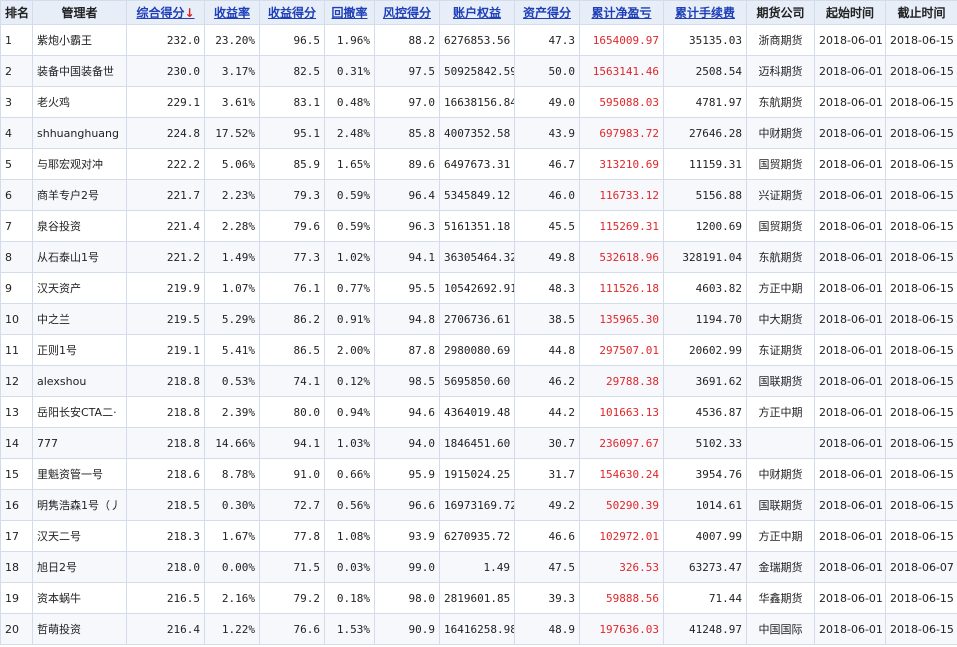 Image resolution: width=957 pixels, height=647 pixels. I want to click on header-fees: 累计手续费, so click(705, 12).